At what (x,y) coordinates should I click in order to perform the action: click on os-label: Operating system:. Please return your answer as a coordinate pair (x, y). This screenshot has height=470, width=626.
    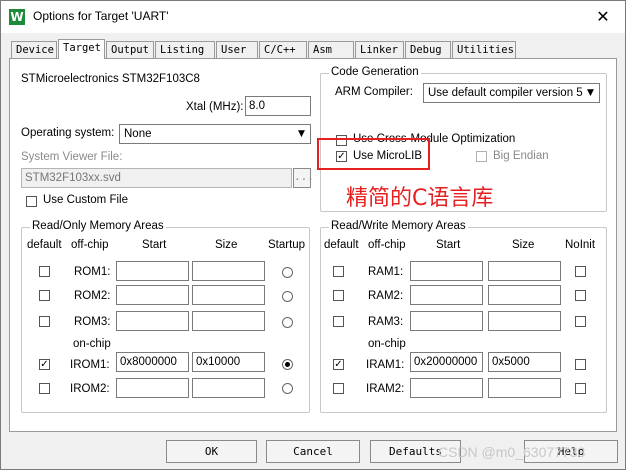
    Looking at the image, I should click on (68, 133).